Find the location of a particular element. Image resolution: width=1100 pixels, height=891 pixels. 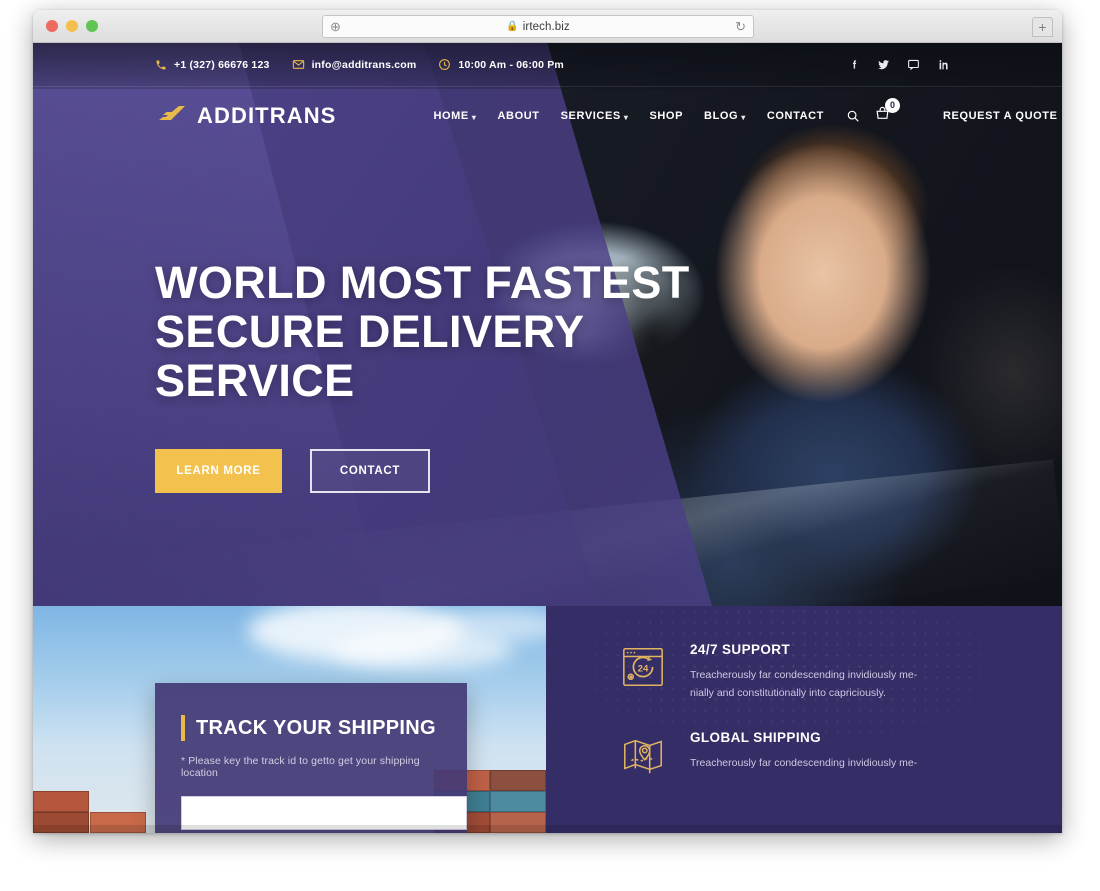

track-title: TRACK YOUR SHIPPING is located at coordinates (316, 727).